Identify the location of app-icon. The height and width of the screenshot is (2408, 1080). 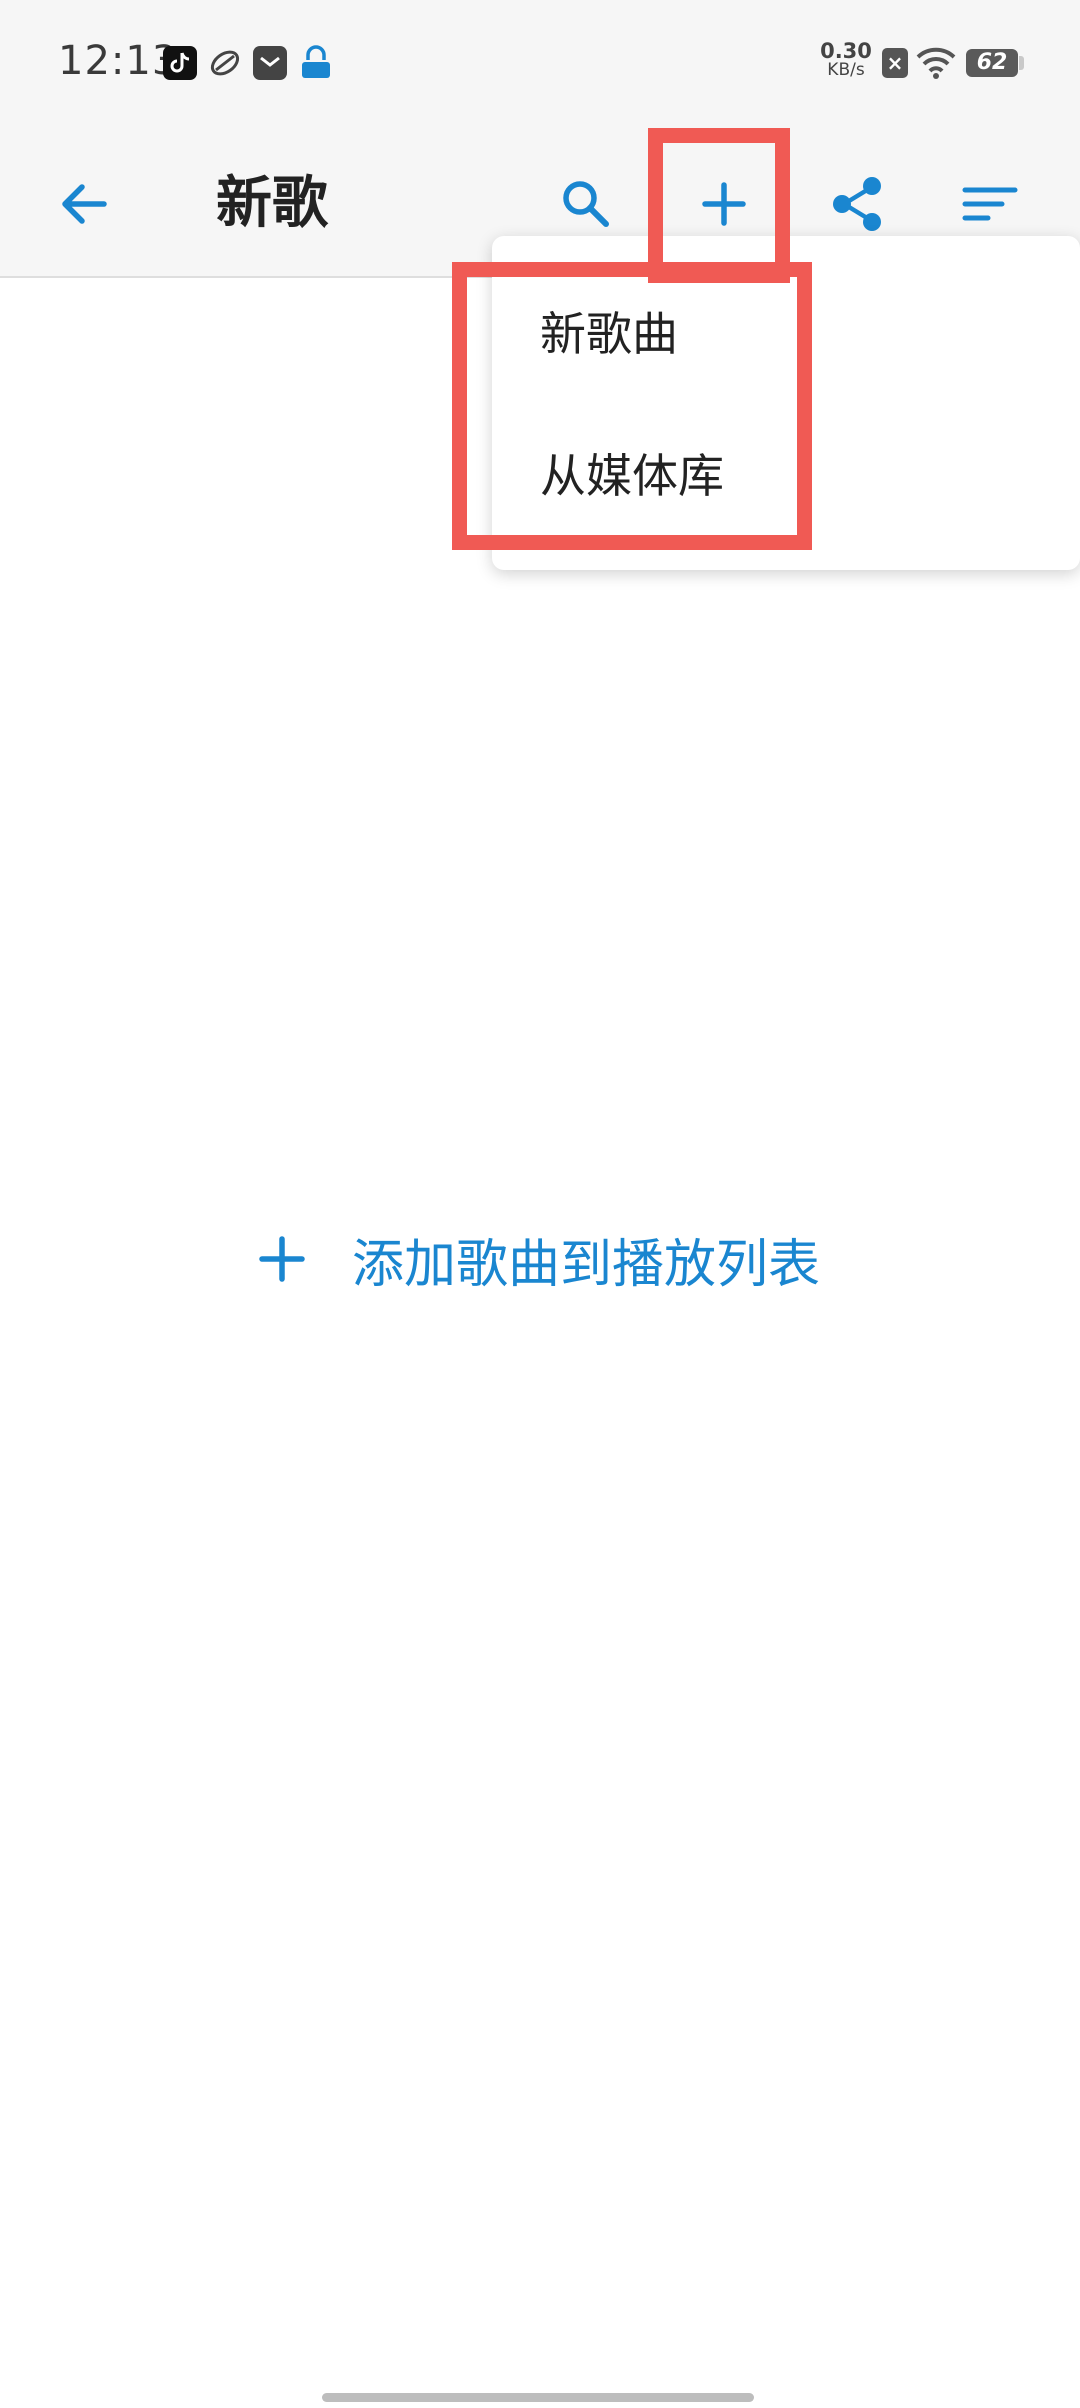
(225, 65).